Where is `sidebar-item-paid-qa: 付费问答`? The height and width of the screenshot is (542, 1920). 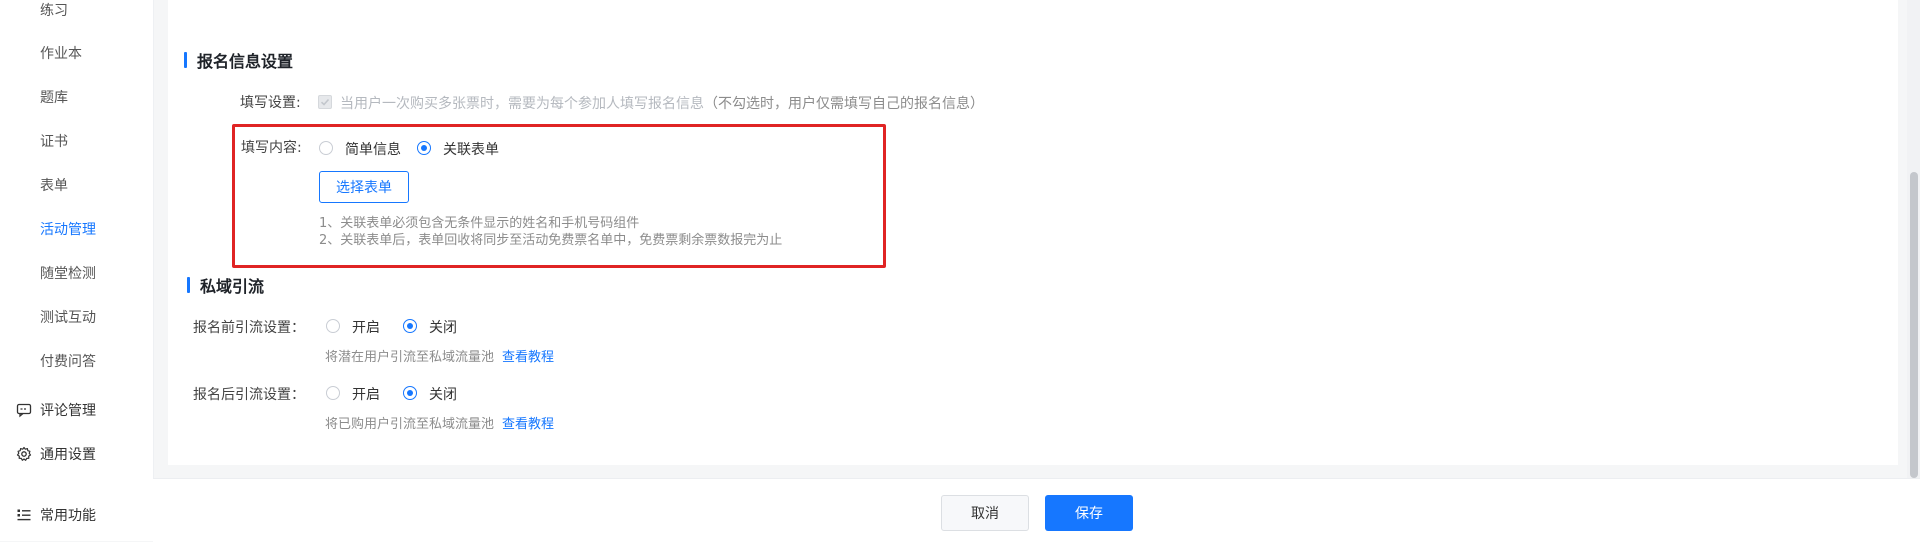 sidebar-item-paid-qa: 付费问答 is located at coordinates (68, 361).